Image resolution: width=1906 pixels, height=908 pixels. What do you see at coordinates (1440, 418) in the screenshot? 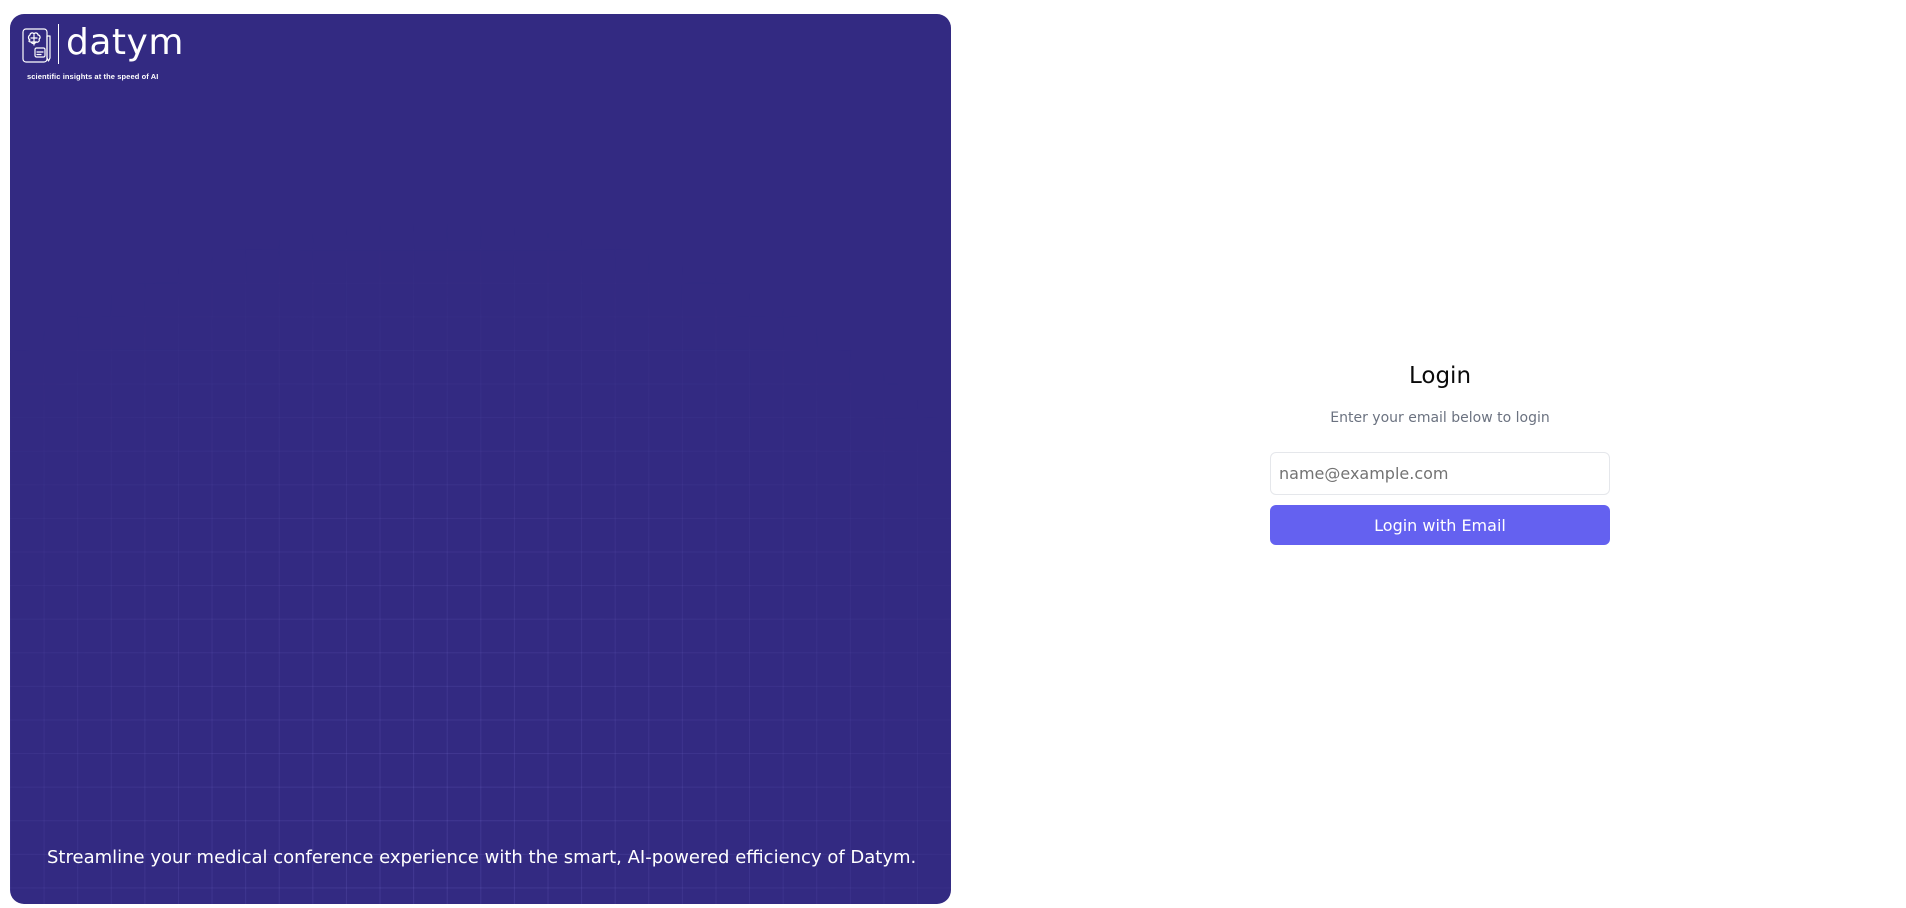
I see `login-subtitle: Enter your email below to login` at bounding box center [1440, 418].